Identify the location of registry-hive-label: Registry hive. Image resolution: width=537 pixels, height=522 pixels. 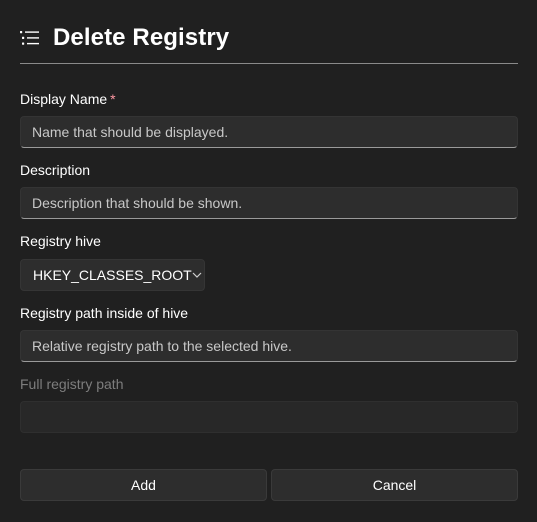
(60, 241).